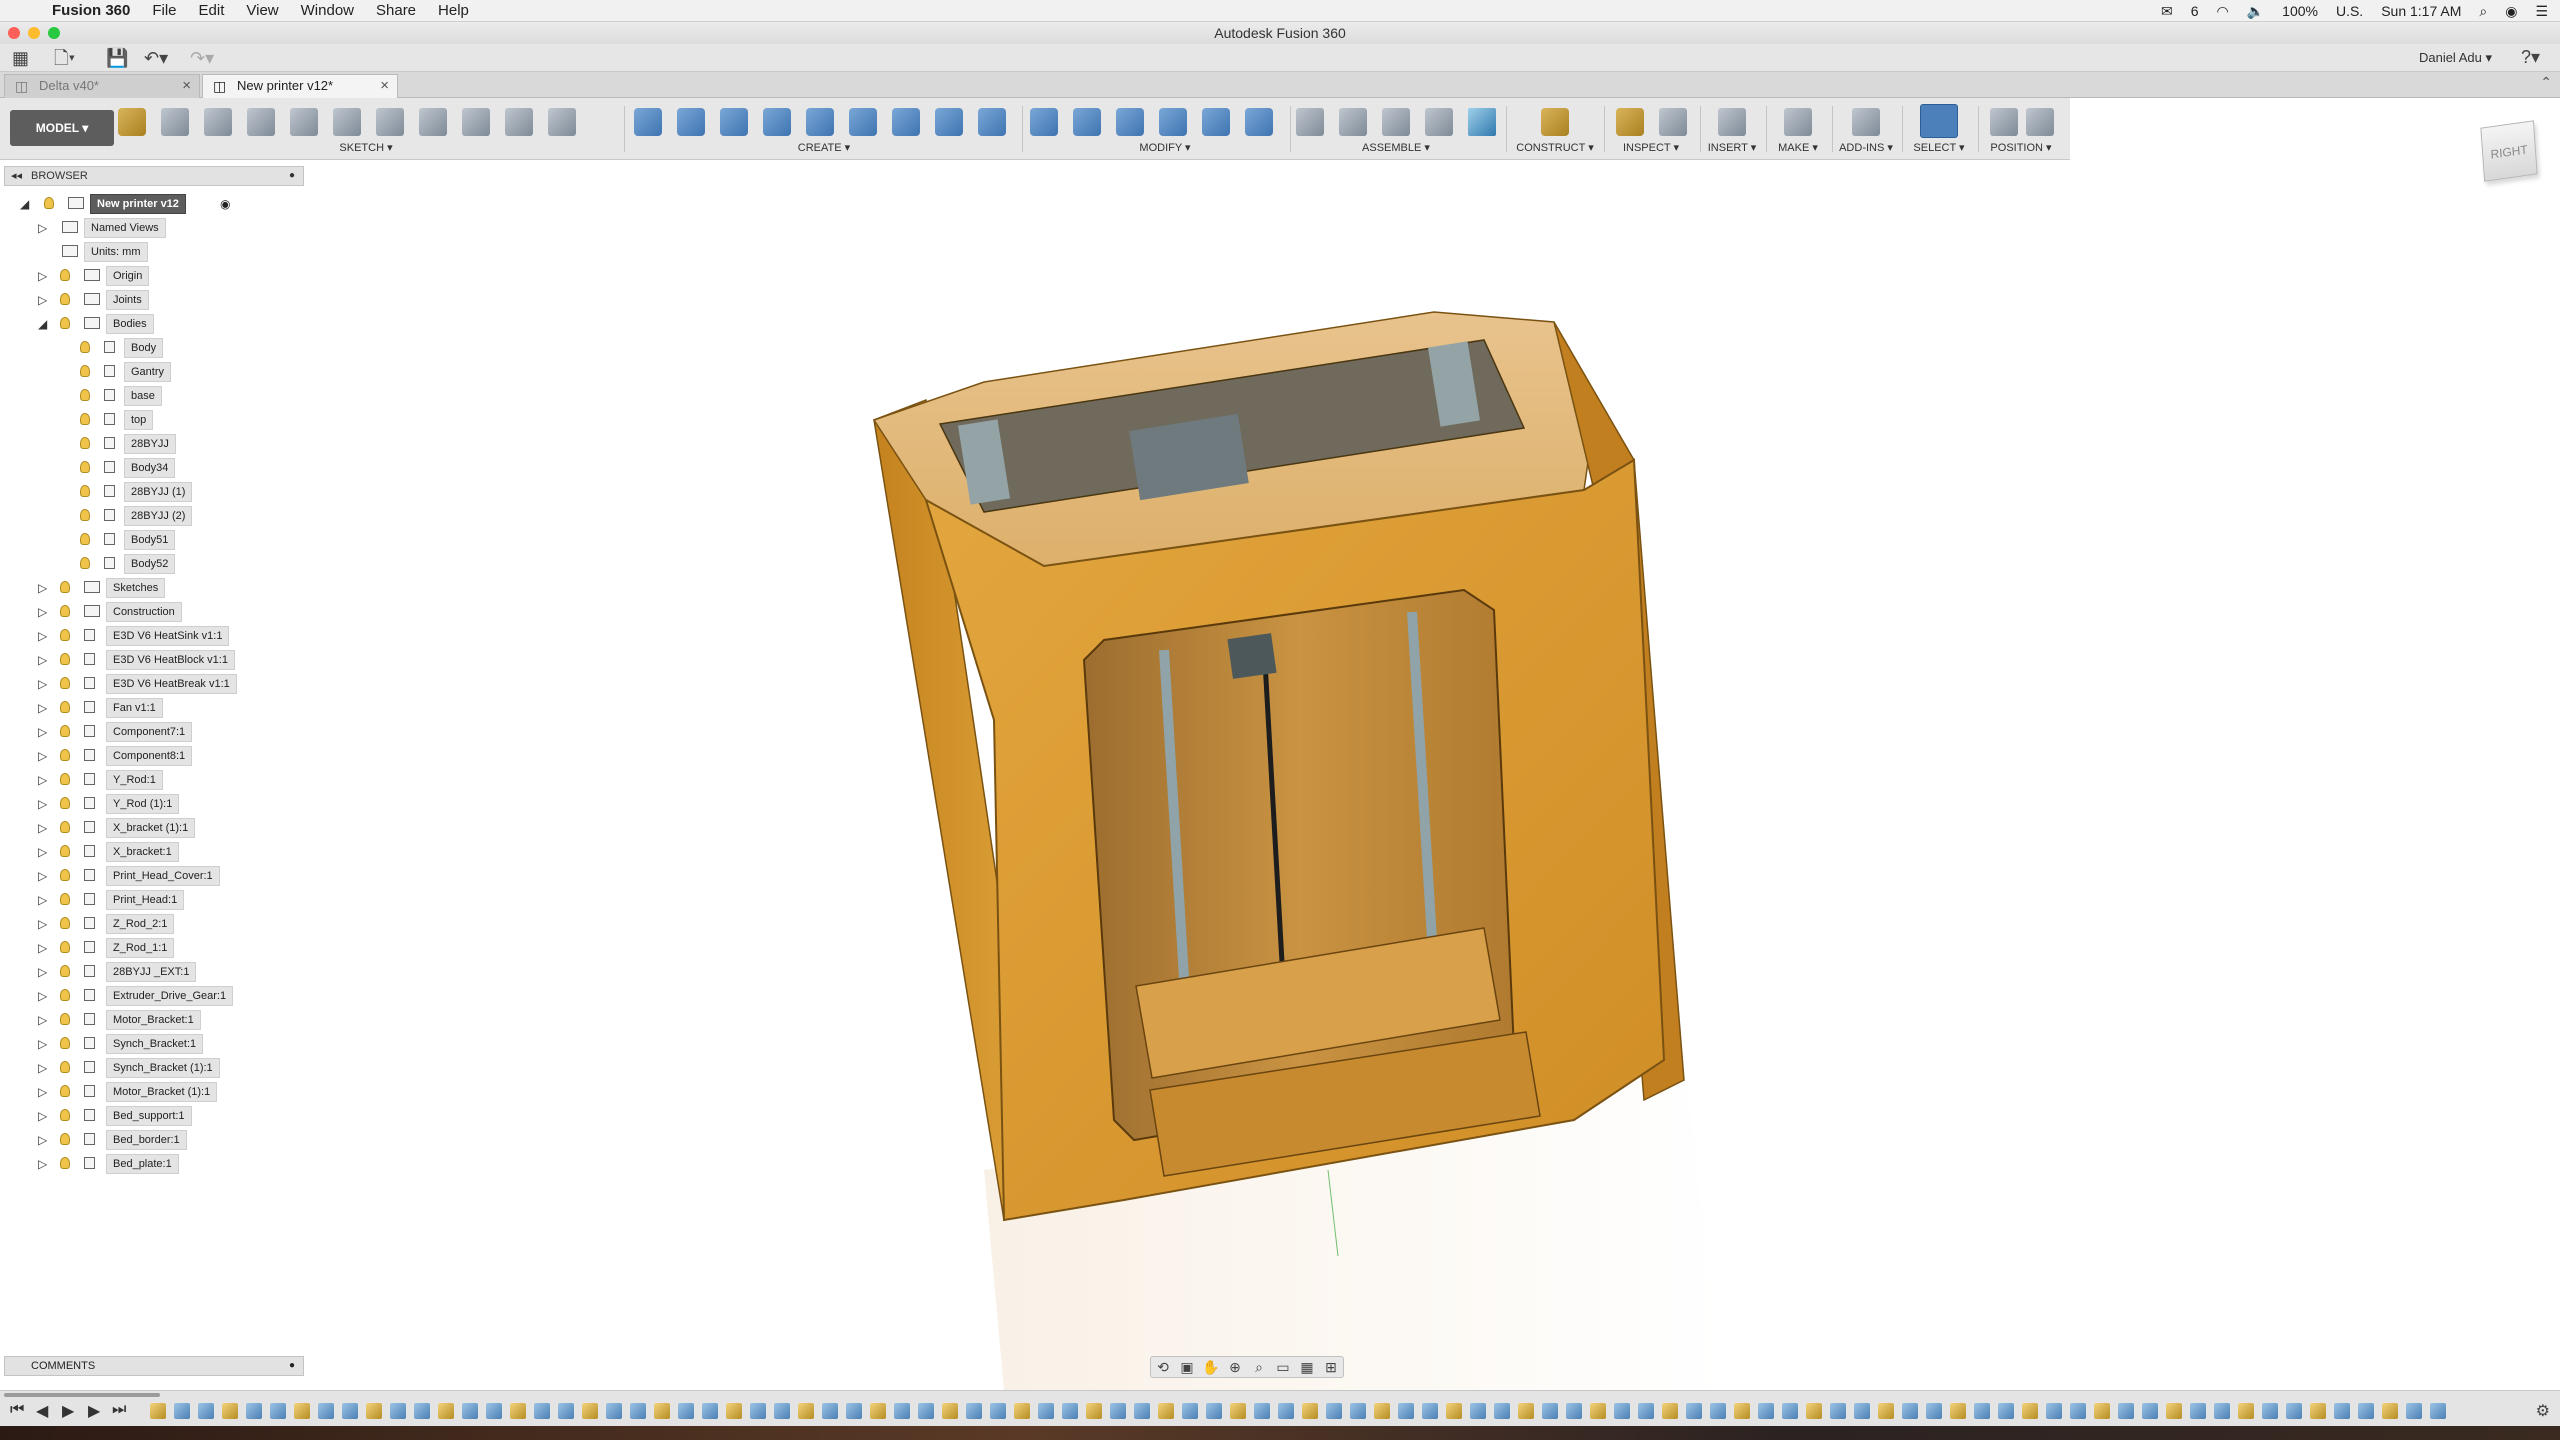 The width and height of the screenshot is (2560, 1440). Describe the element at coordinates (68, 1411) in the screenshot. I see `play-icon: ▶` at that location.